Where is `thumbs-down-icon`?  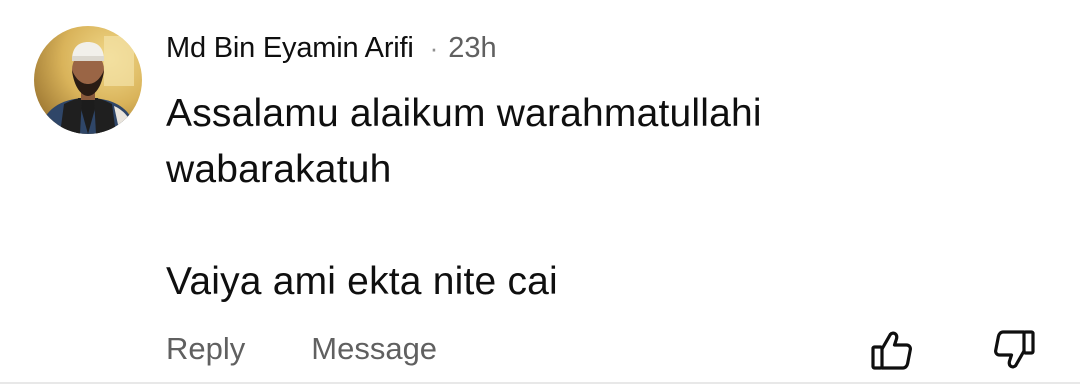 thumbs-down-icon is located at coordinates (1014, 349).